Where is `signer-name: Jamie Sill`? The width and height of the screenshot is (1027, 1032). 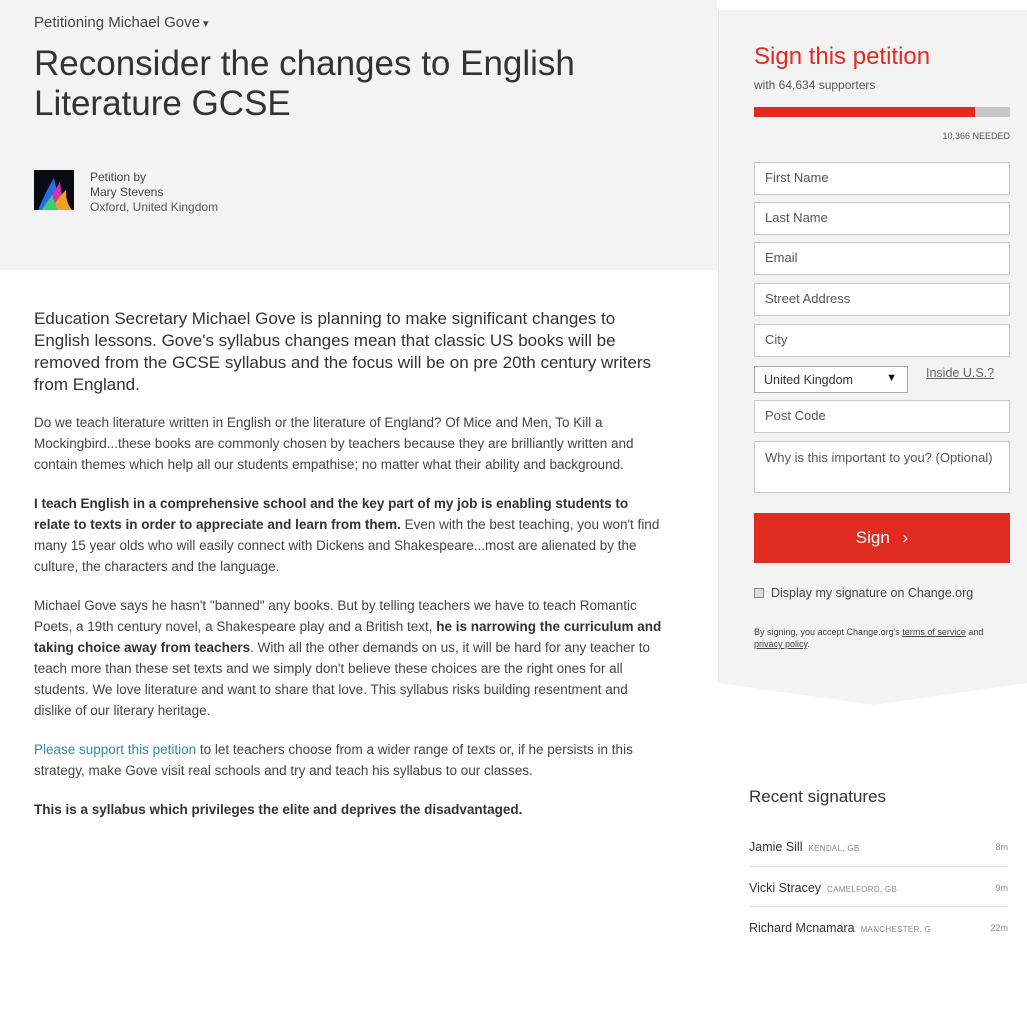 signer-name: Jamie Sill is located at coordinates (776, 847).